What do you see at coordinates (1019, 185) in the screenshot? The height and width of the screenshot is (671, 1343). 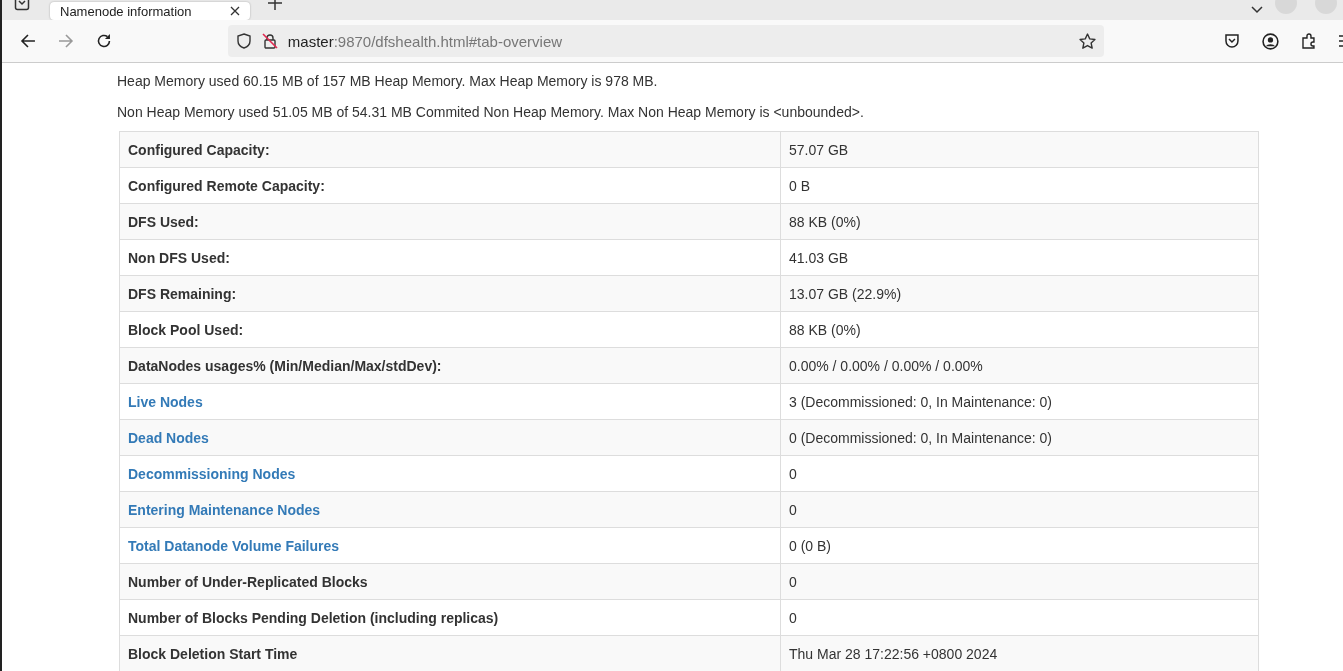 I see `table-cell: 0 B` at bounding box center [1019, 185].